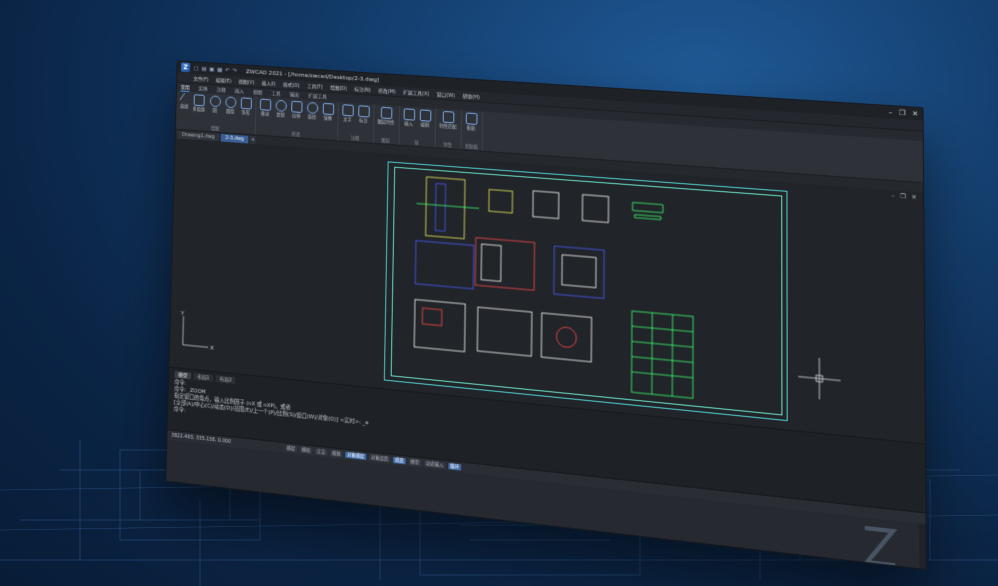 This screenshot has width=998, height=586. Describe the element at coordinates (199, 100) in the screenshot. I see `polyline-icon` at that location.